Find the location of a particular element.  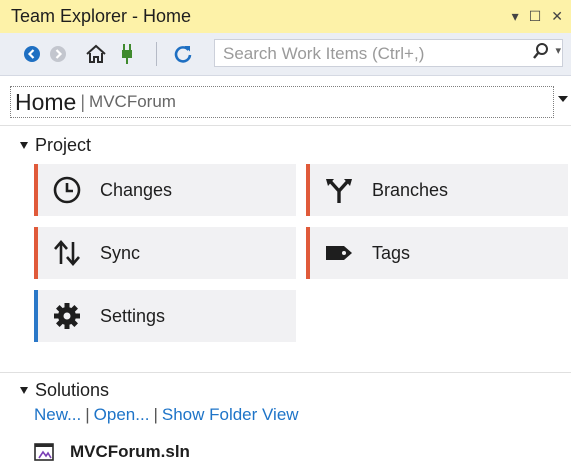

close-icon: ✕ is located at coordinates (557, 16).